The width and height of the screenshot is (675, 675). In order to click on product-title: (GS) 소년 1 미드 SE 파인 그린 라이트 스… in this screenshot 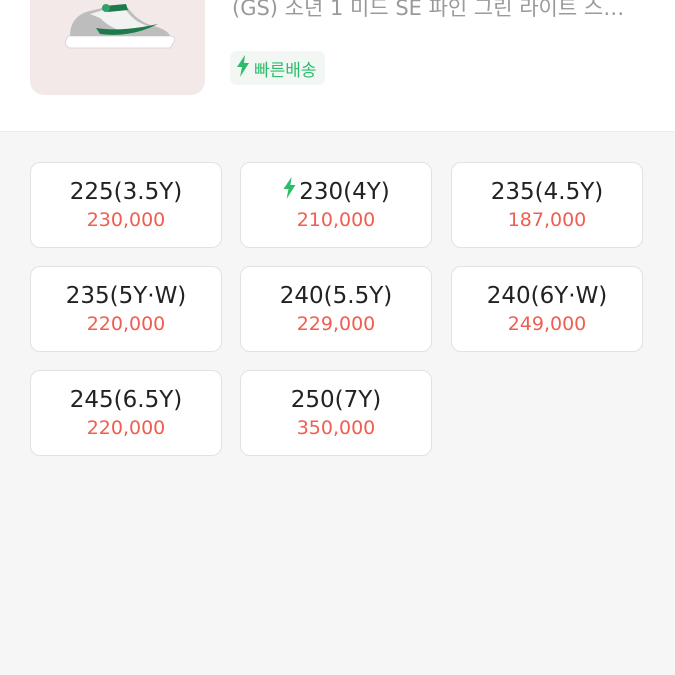, I will do `click(442, 11)`.